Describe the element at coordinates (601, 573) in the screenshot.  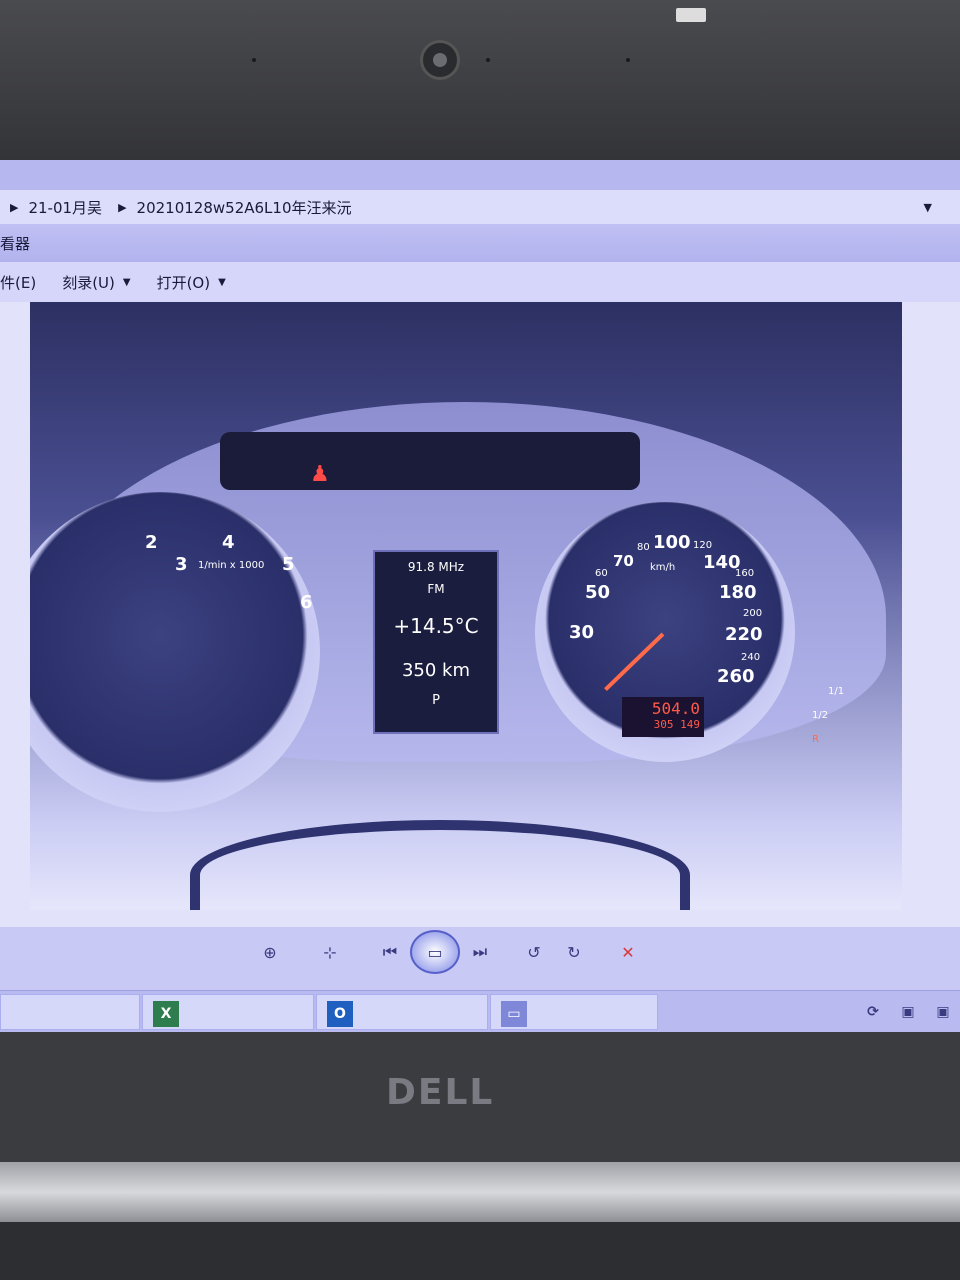
I see `speed-number: 60` at that location.